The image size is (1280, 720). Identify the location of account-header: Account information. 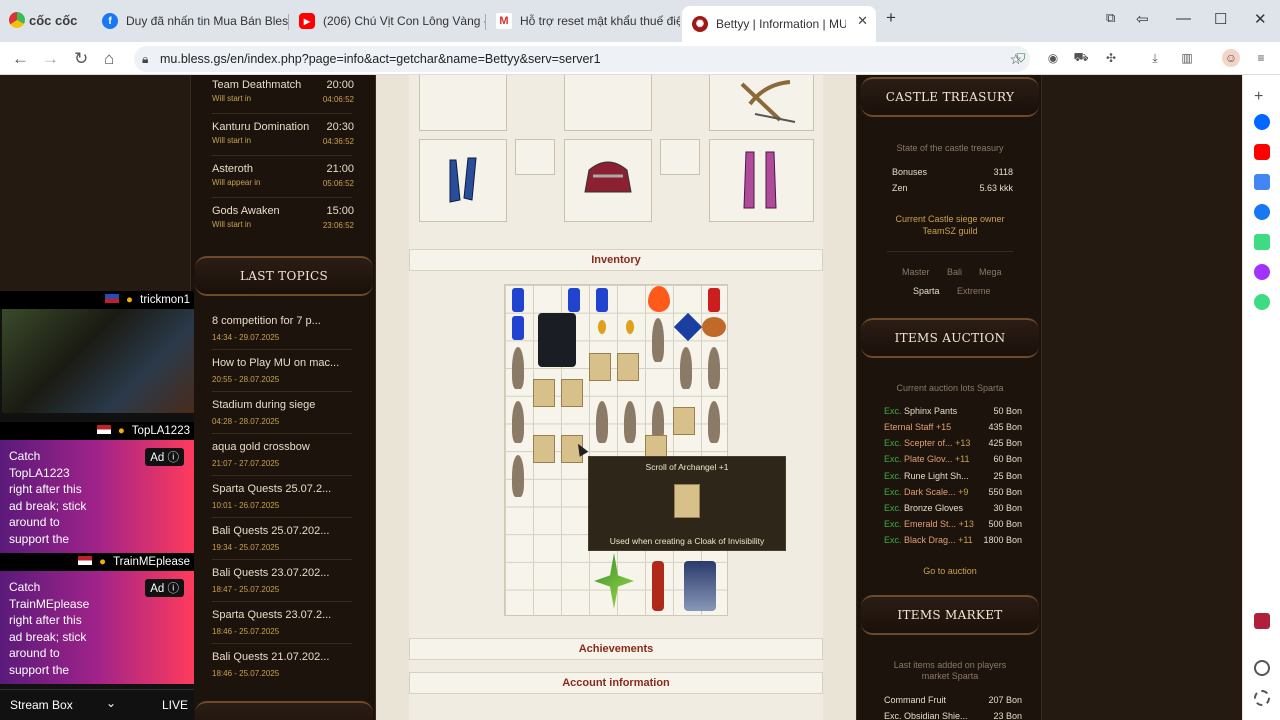
(616, 683).